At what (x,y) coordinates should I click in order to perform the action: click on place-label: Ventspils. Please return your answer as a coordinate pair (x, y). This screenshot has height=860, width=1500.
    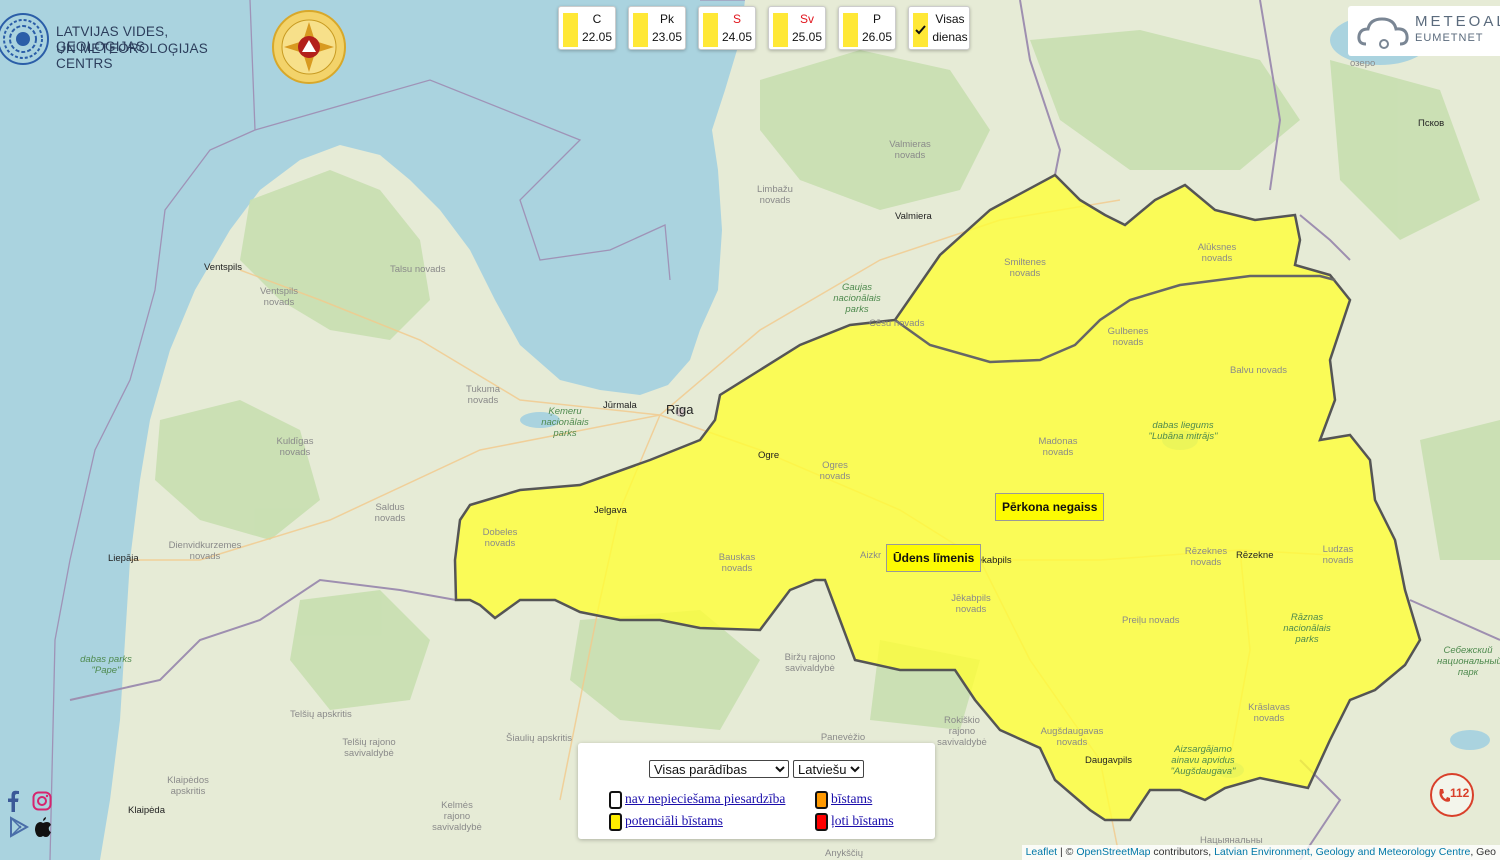
    Looking at the image, I should click on (223, 267).